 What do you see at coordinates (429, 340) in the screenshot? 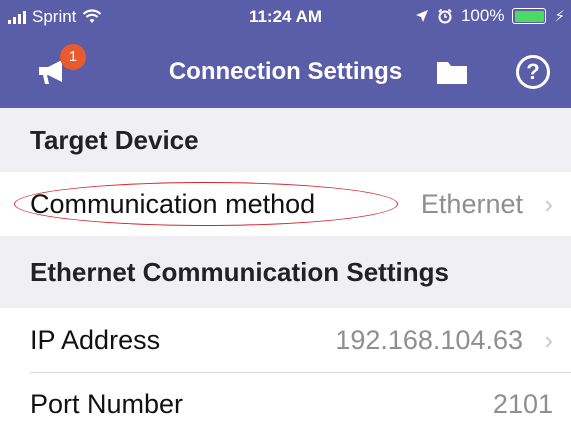
I see `ip-address-value: 192.168.104.63` at bounding box center [429, 340].